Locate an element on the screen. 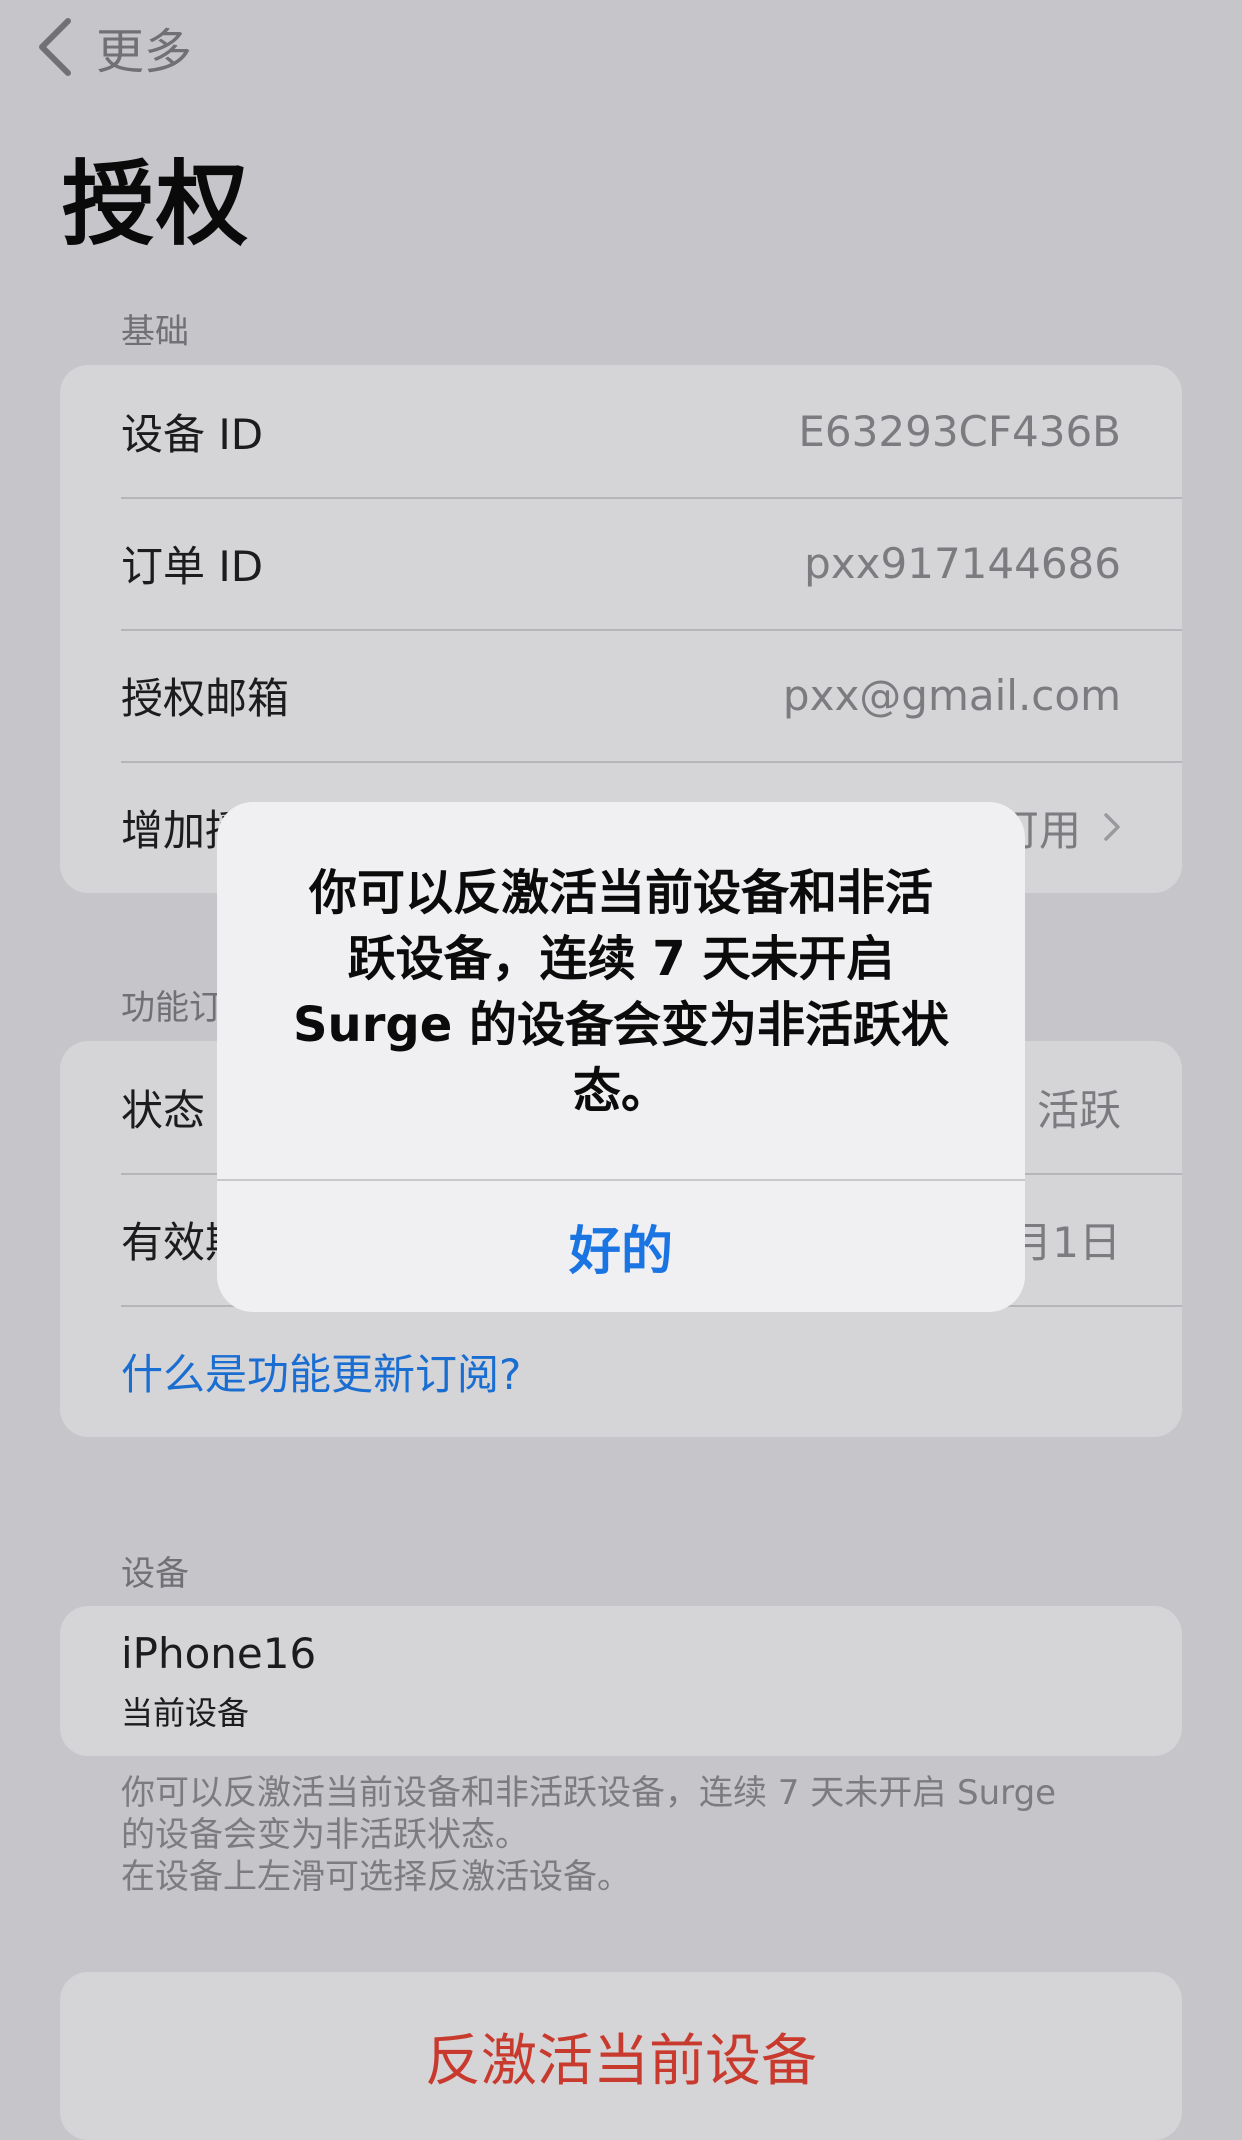 The width and height of the screenshot is (1242, 2140). alert-message-line: 跃设备，连续 7 天未开启 is located at coordinates (621, 959).